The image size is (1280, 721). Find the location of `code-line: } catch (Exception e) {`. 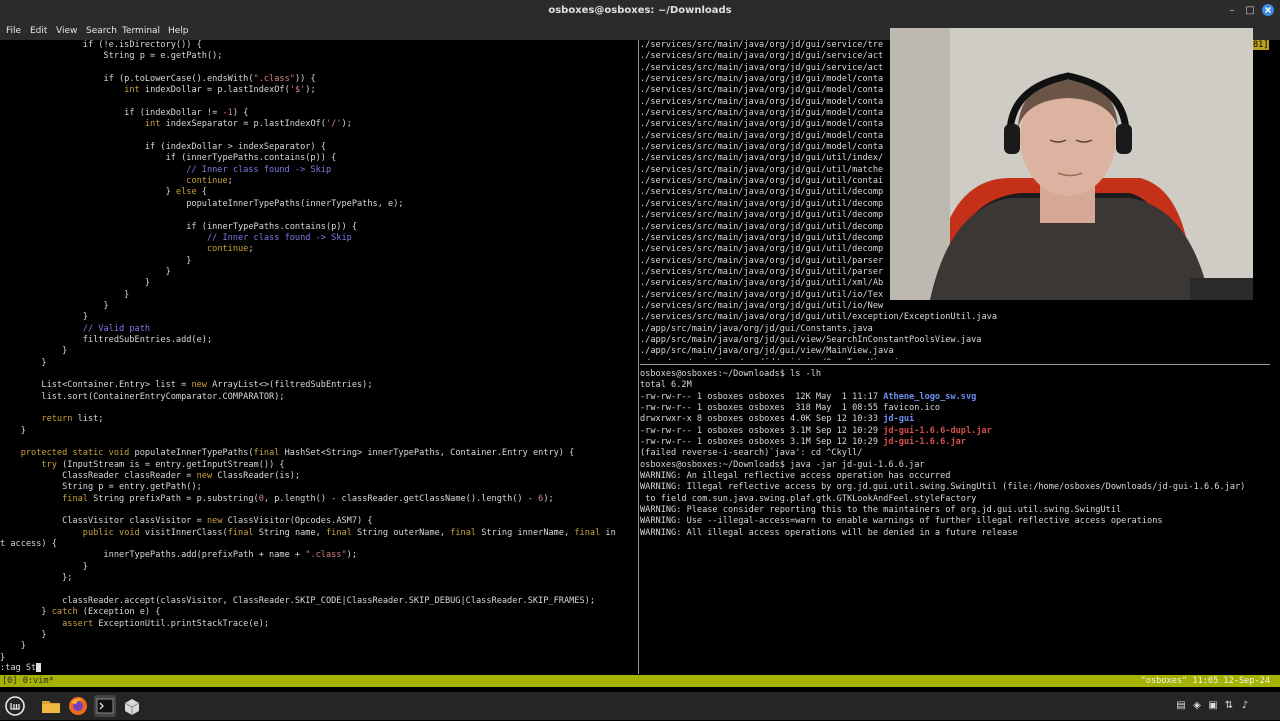

code-line: } catch (Exception e) { is located at coordinates (318, 612).